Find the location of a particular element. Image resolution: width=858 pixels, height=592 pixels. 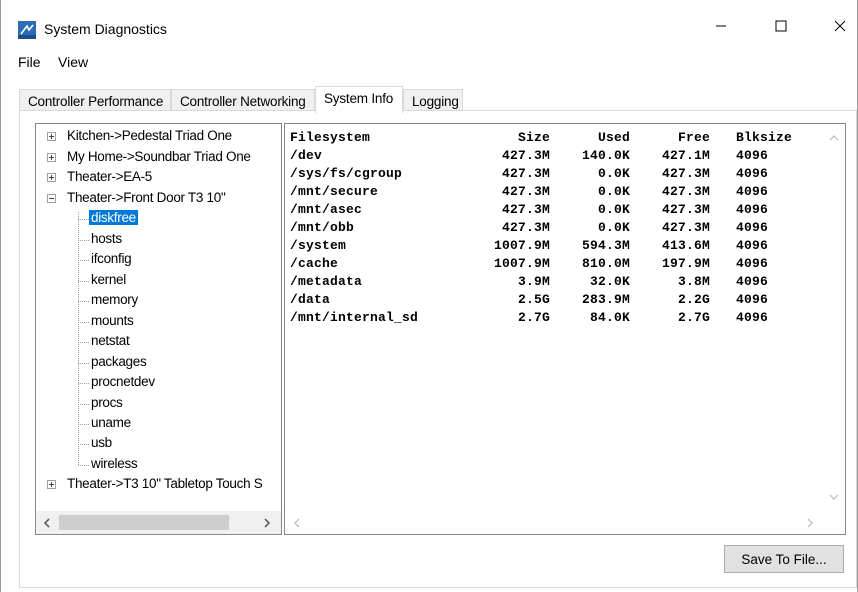

close-icon is located at coordinates (840, 26).